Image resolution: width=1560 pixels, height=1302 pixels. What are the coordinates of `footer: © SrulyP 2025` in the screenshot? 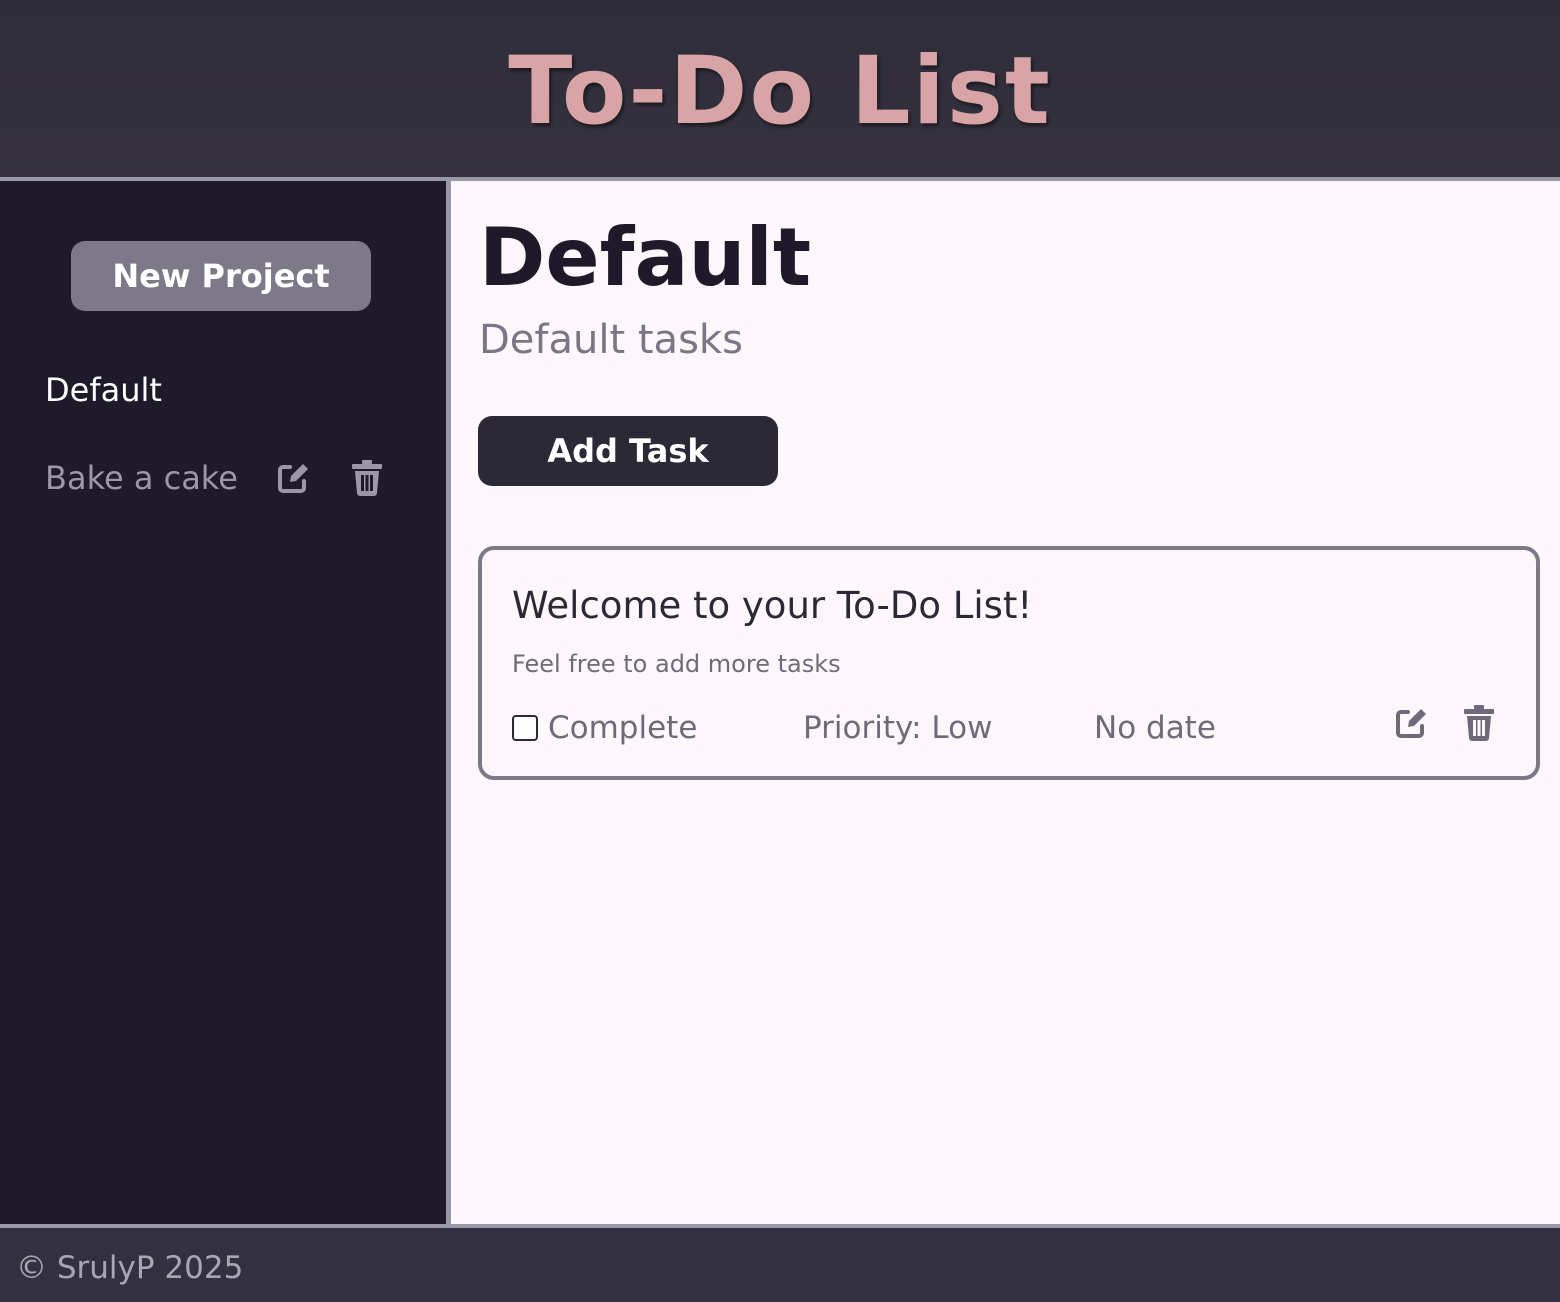 It's located at (780, 1265).